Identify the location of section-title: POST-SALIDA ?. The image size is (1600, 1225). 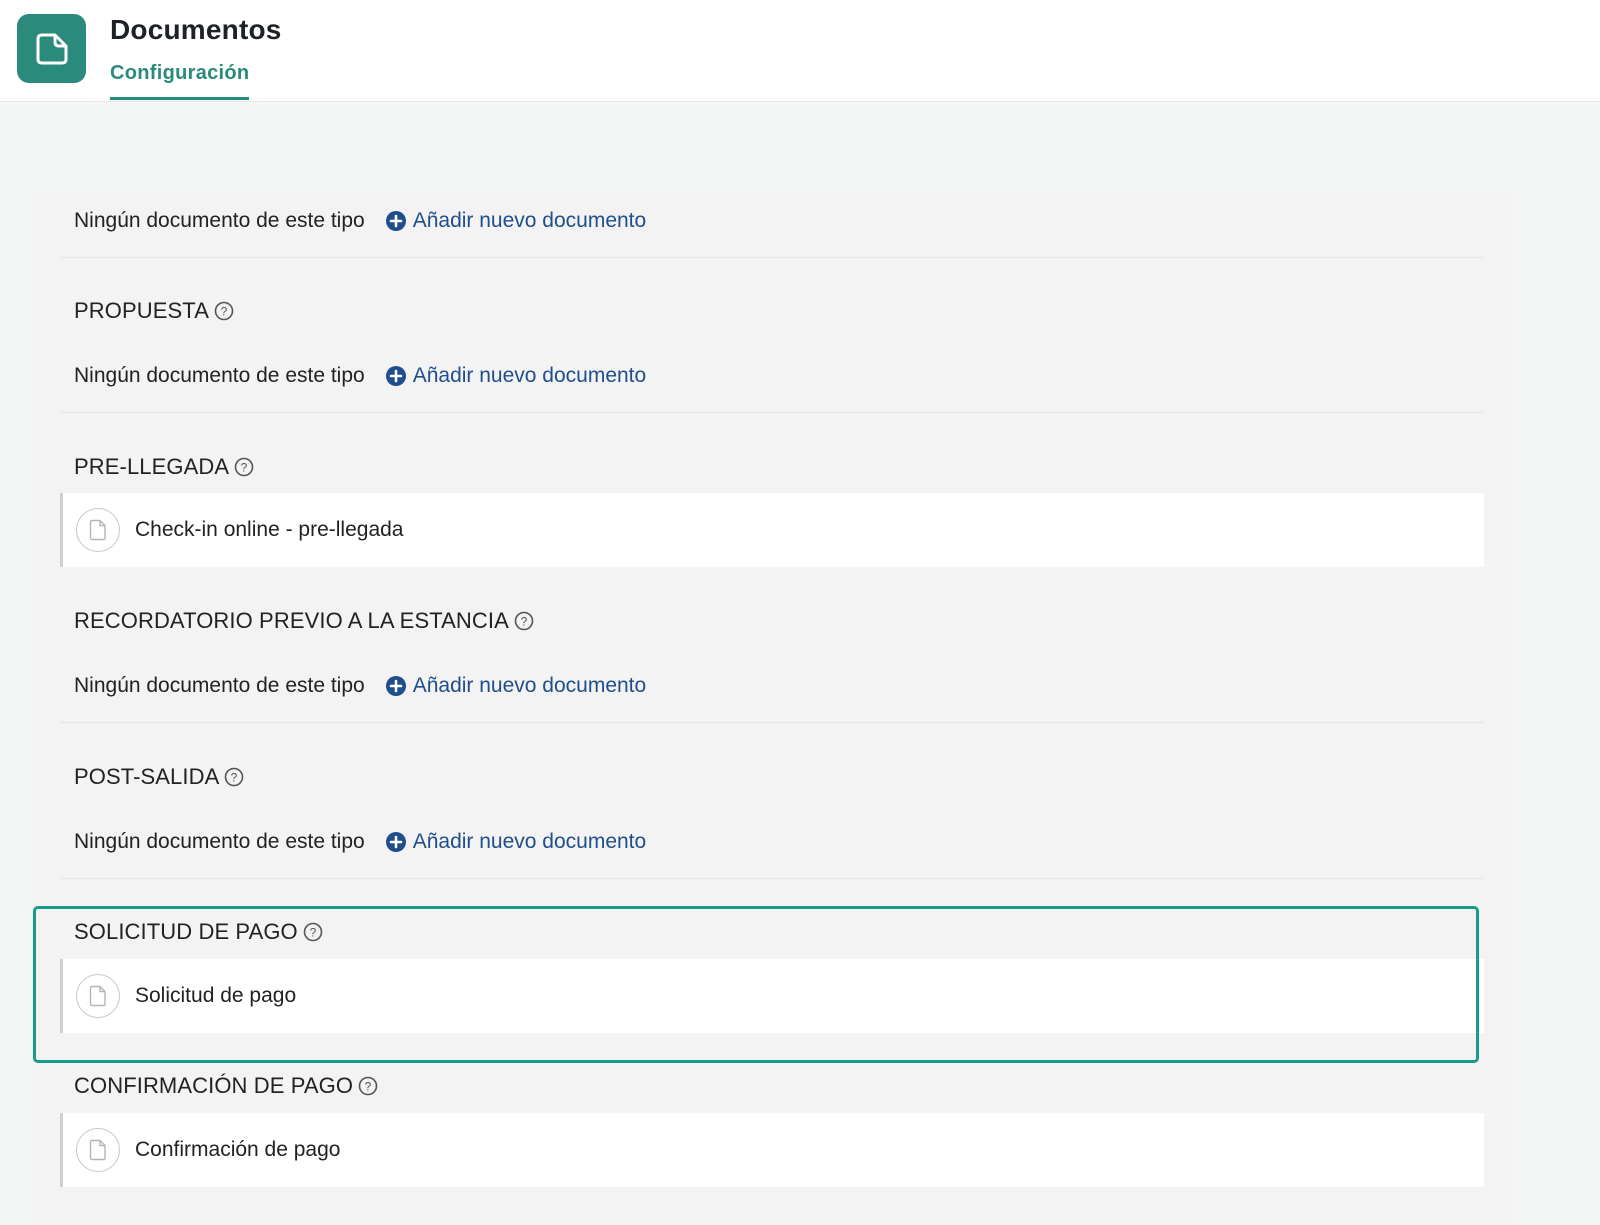
(159, 777).